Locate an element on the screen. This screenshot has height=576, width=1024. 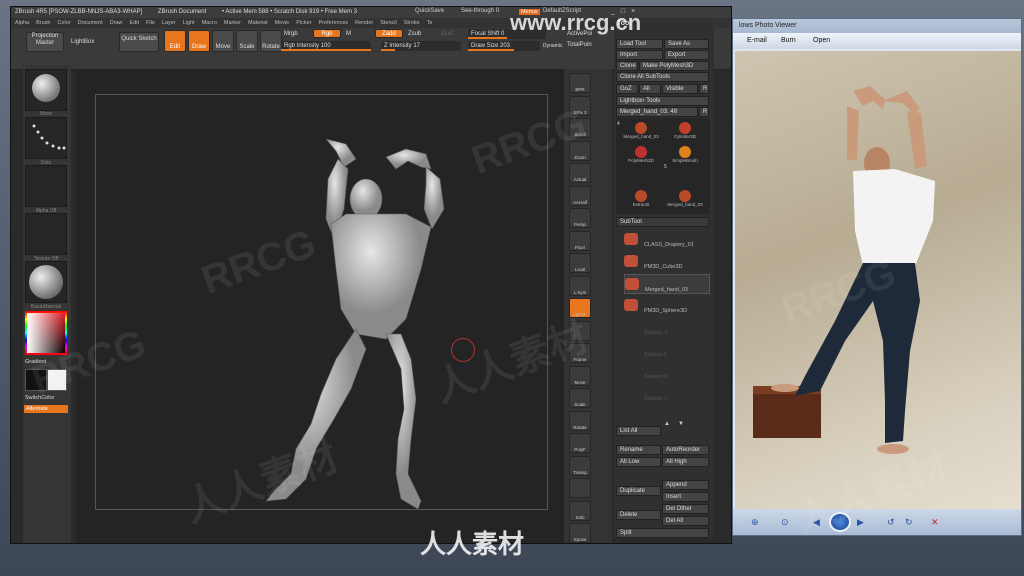
rgb-intensity-slider: Rgb Intensity 100 is located at coordinates (326, 46).